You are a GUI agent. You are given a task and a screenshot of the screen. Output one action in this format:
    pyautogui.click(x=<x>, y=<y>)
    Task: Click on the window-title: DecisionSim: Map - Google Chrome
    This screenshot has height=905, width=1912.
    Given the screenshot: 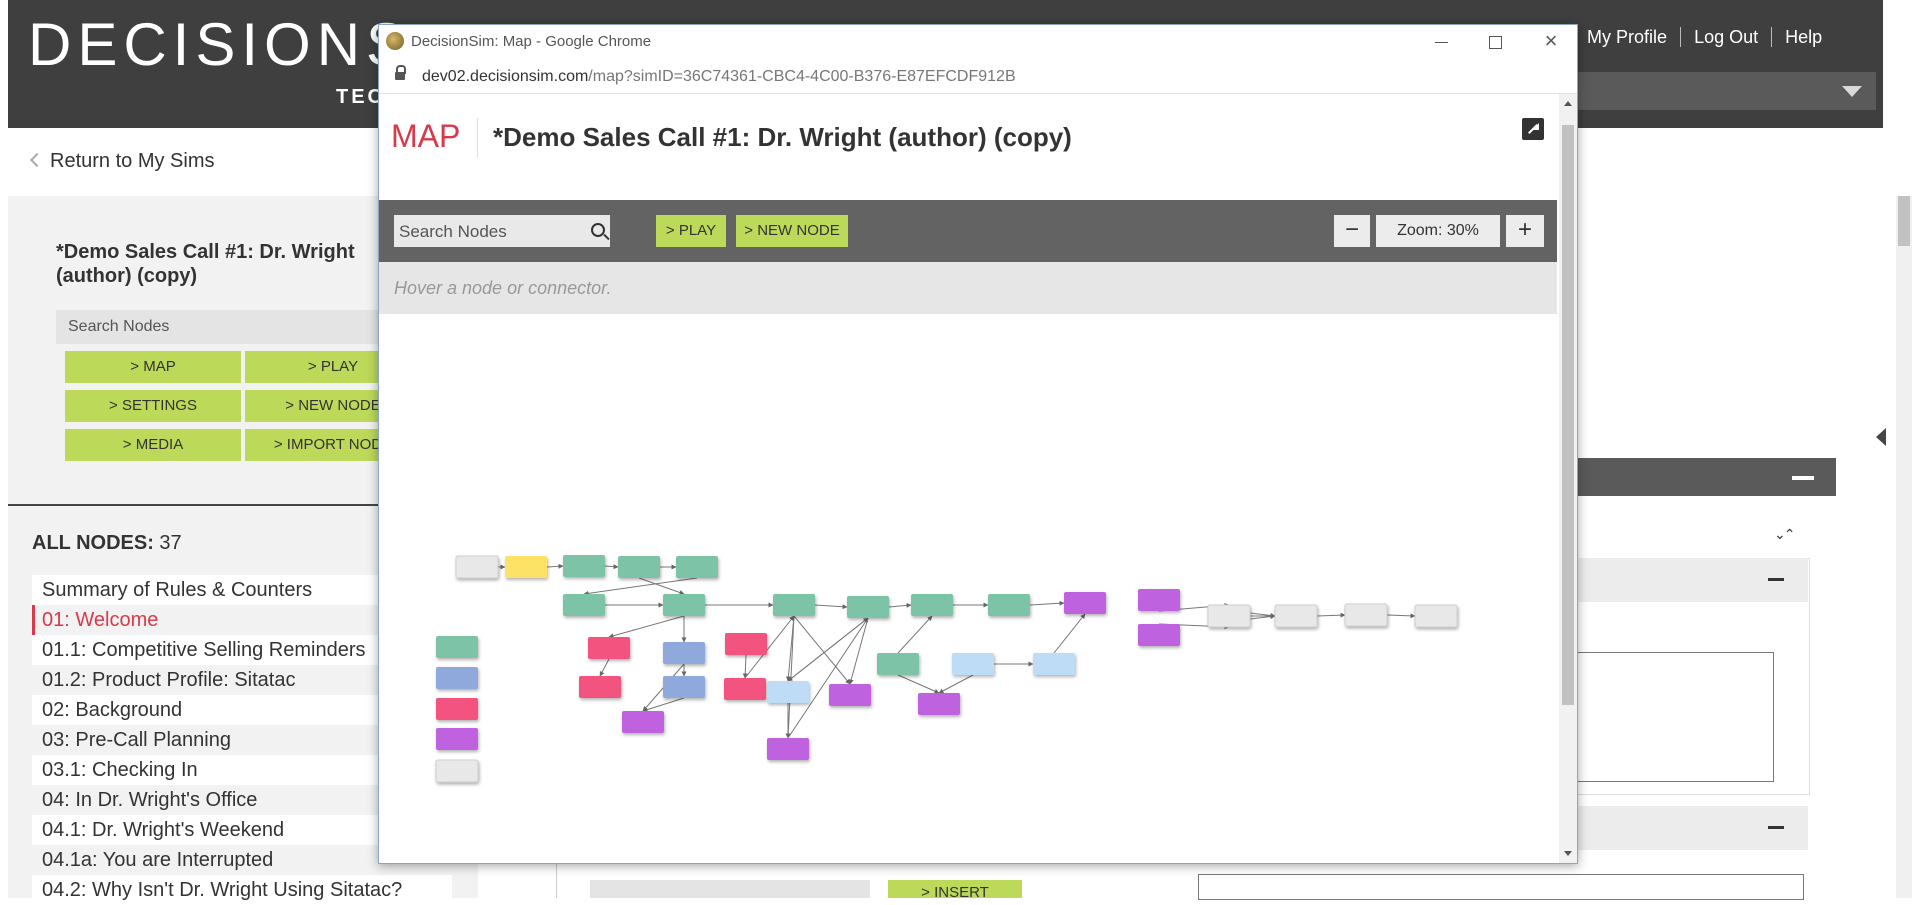 What is the action you would take?
    pyautogui.click(x=531, y=41)
    